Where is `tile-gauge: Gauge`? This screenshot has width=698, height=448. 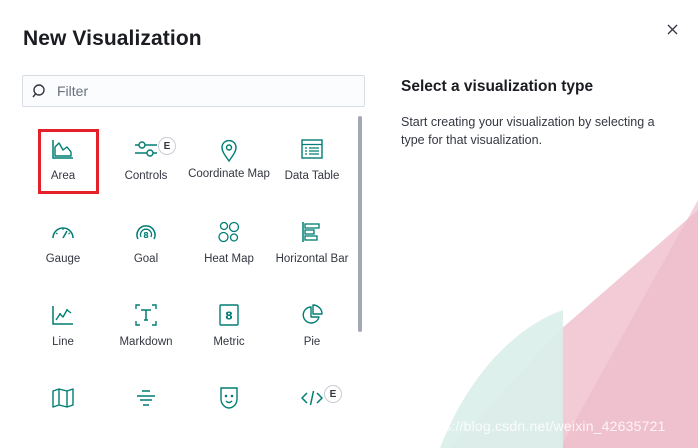 tile-gauge: Gauge is located at coordinates (63, 240).